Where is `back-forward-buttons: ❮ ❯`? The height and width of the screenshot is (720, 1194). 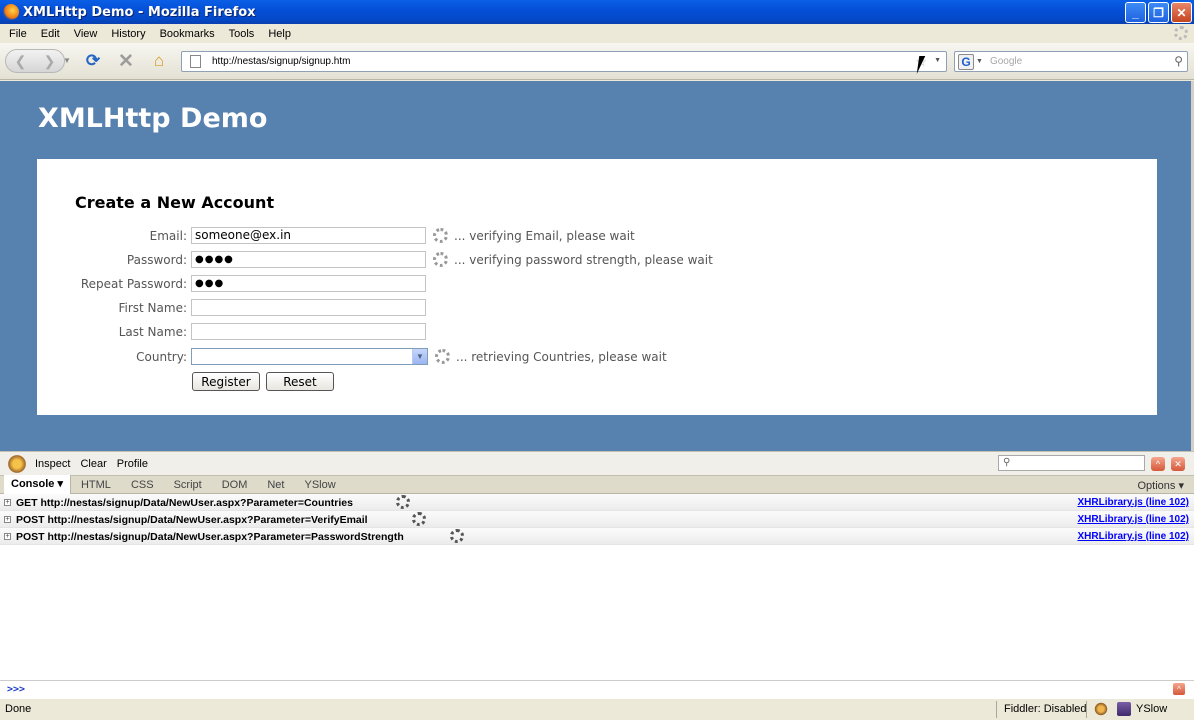 back-forward-buttons: ❮ ❯ is located at coordinates (35, 61).